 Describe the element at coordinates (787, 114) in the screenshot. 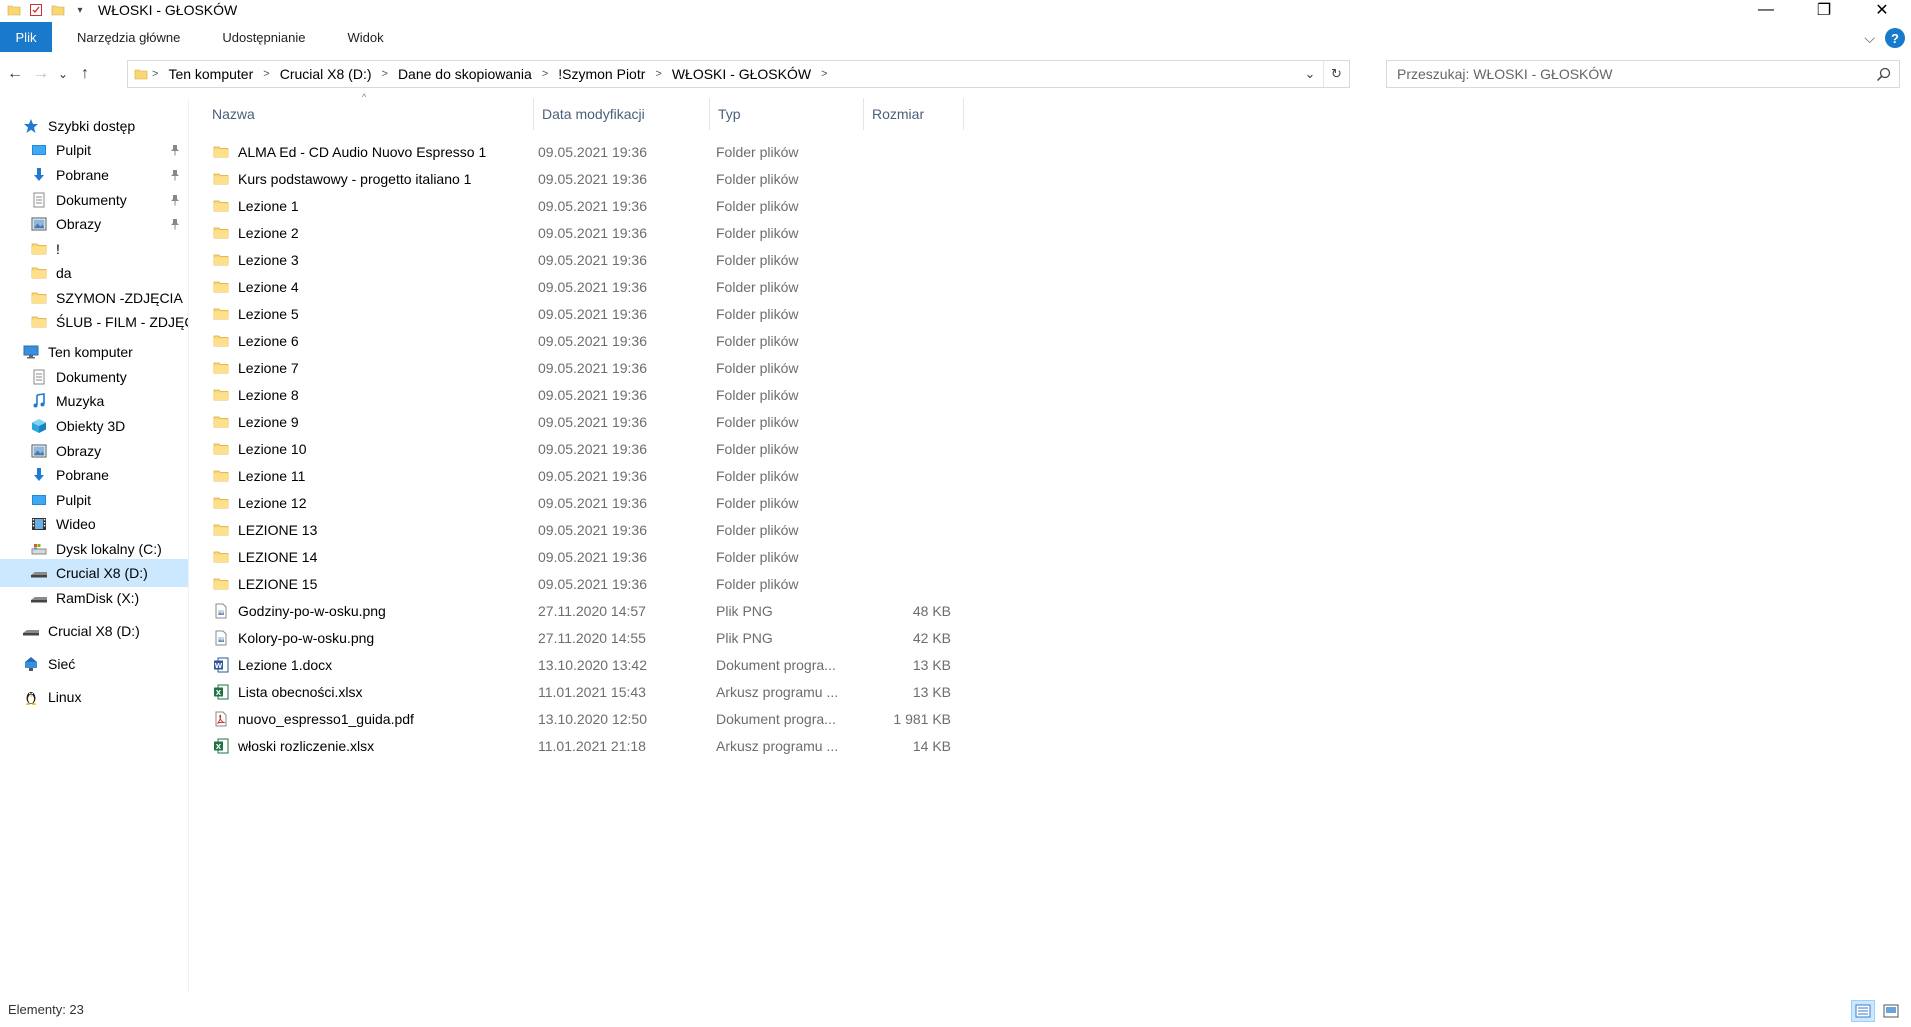

I see `column-header-type: Typ` at that location.